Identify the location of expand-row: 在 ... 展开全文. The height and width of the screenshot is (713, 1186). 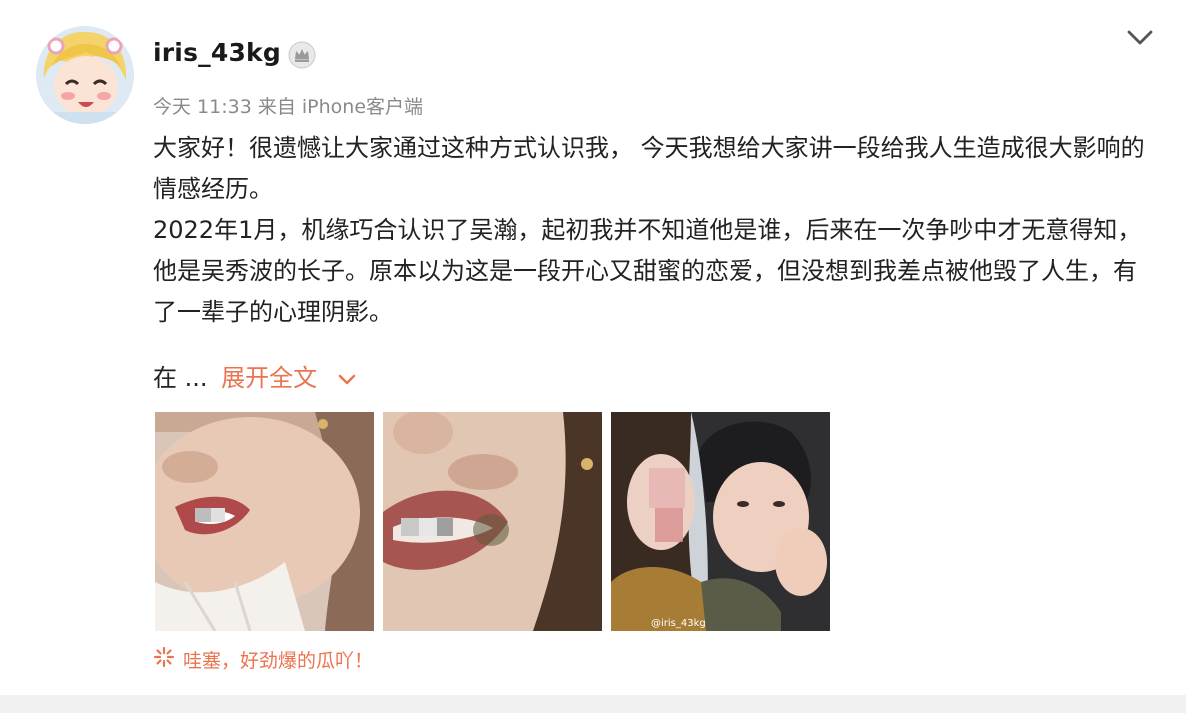
(255, 379).